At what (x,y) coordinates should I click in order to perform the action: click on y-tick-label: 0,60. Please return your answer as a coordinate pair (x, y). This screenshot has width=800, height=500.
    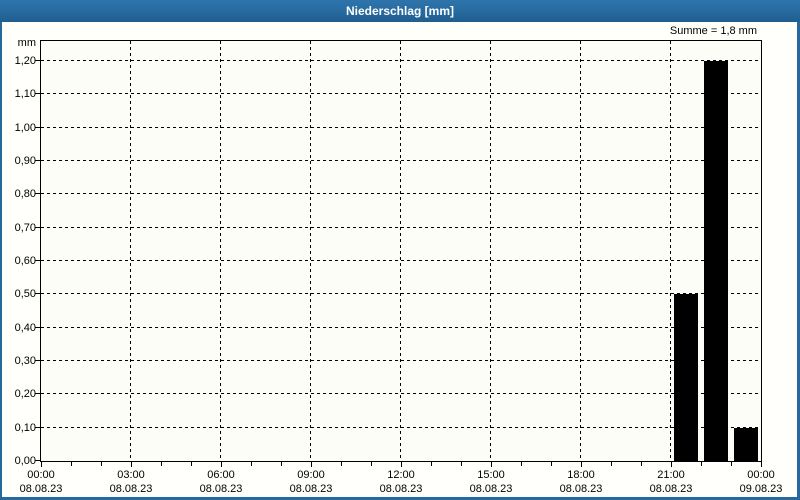
    Looking at the image, I should click on (25, 261).